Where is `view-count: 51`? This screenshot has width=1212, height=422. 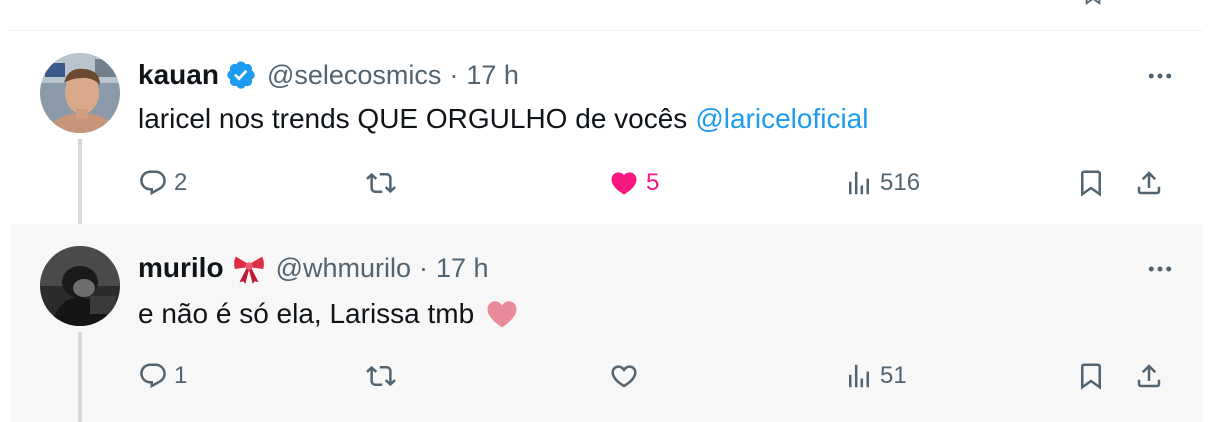 view-count: 51 is located at coordinates (893, 375).